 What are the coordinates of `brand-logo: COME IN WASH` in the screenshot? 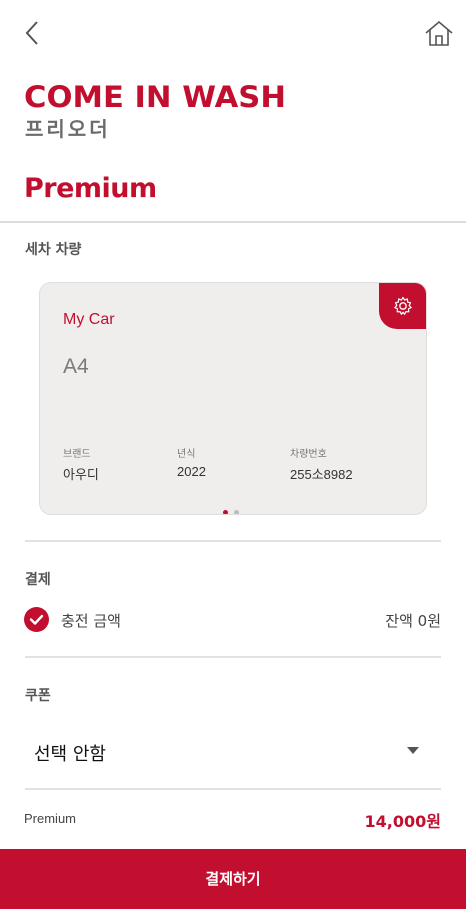 It's located at (155, 96).